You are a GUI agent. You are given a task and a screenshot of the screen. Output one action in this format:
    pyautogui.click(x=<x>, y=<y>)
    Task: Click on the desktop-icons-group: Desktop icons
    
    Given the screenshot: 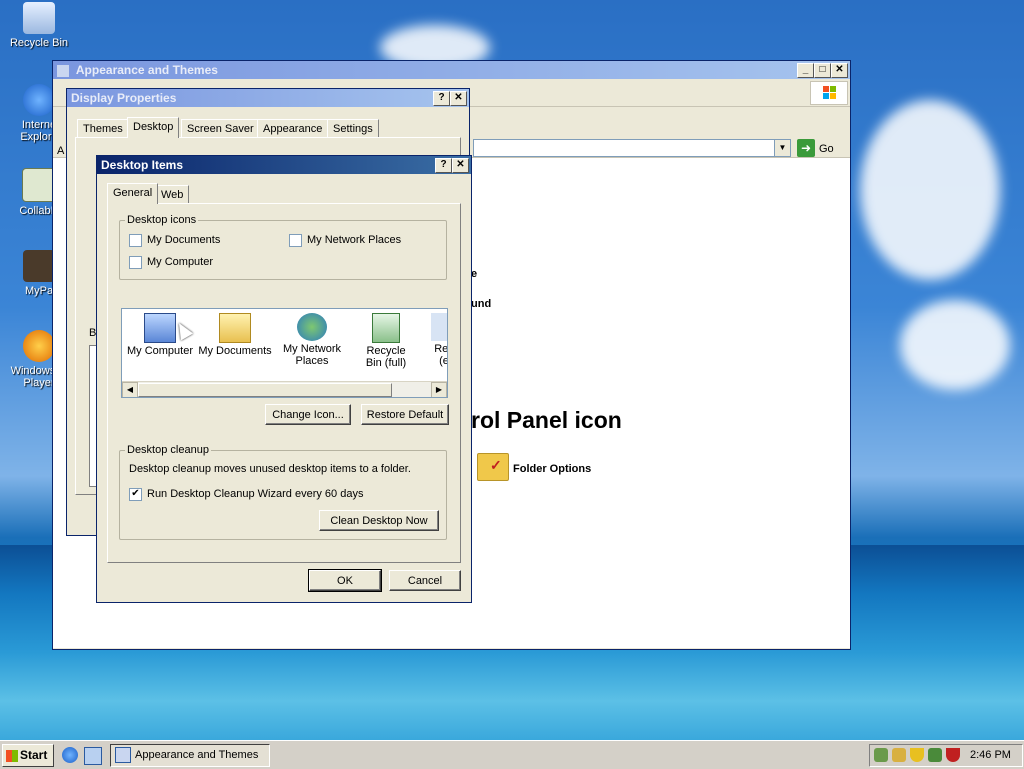 What is the action you would take?
    pyautogui.click(x=283, y=247)
    